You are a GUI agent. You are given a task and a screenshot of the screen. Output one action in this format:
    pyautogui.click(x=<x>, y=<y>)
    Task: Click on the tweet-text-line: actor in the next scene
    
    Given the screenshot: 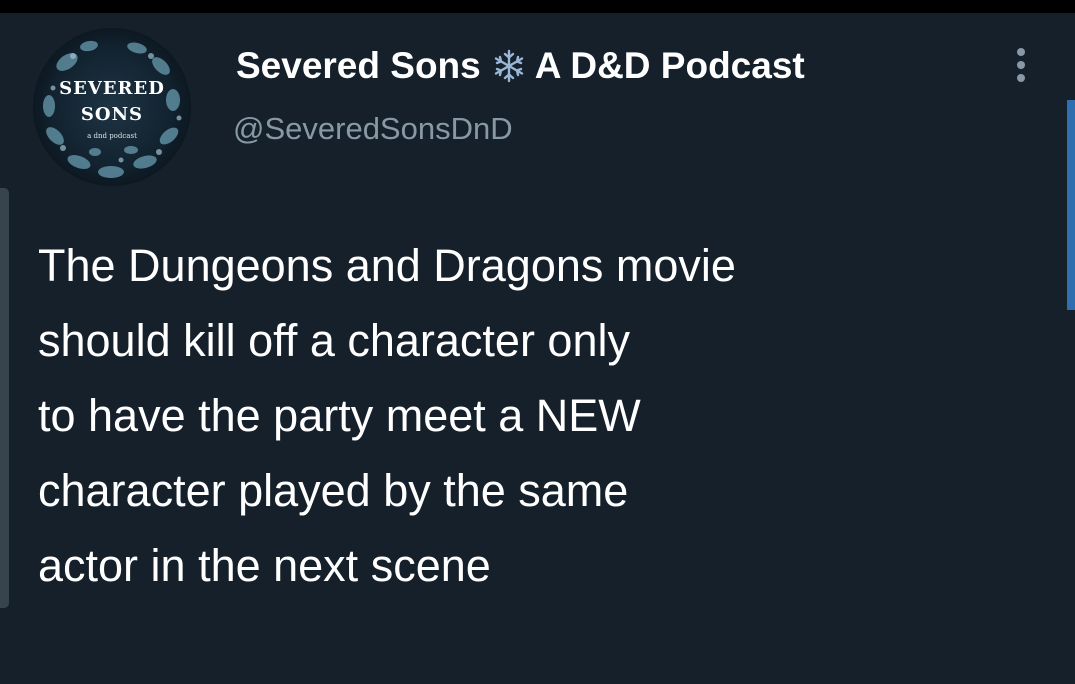 What is the action you would take?
    pyautogui.click(x=264, y=565)
    